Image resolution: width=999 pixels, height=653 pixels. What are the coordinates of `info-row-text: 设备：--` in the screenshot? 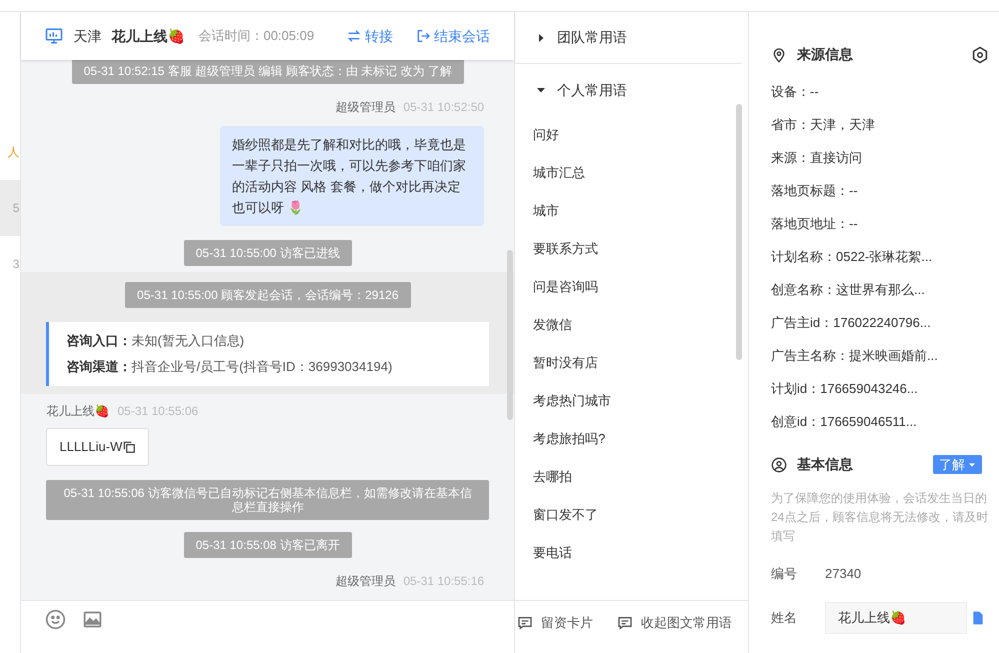 It's located at (795, 91).